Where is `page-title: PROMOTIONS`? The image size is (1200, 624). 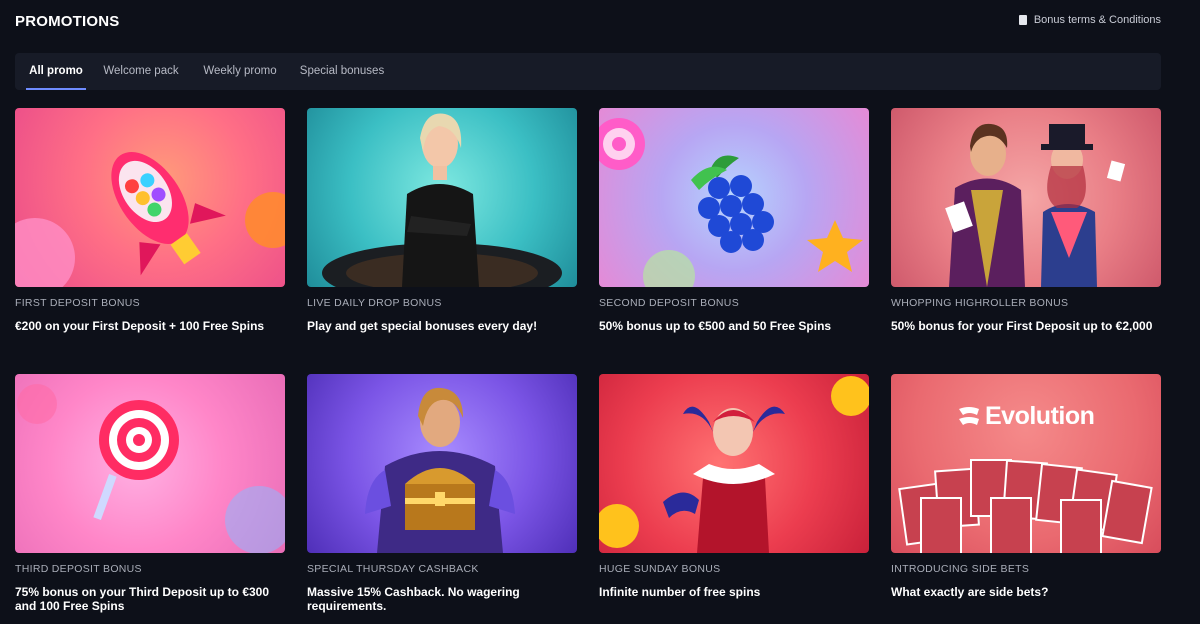
page-title: PROMOTIONS is located at coordinates (67, 21).